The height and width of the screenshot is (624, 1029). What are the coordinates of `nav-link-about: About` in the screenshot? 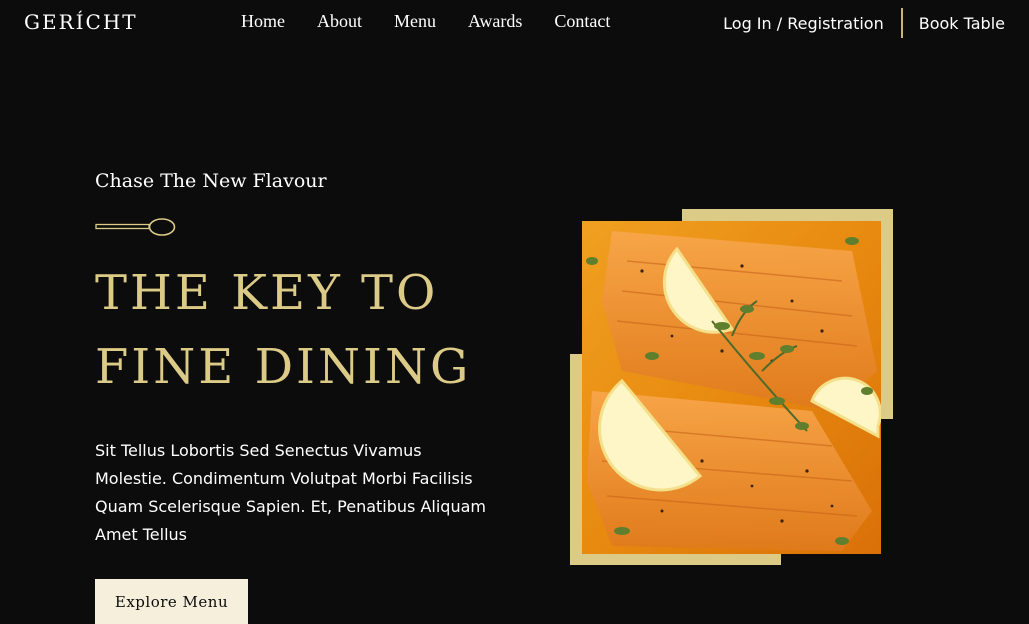 It's located at (339, 21).